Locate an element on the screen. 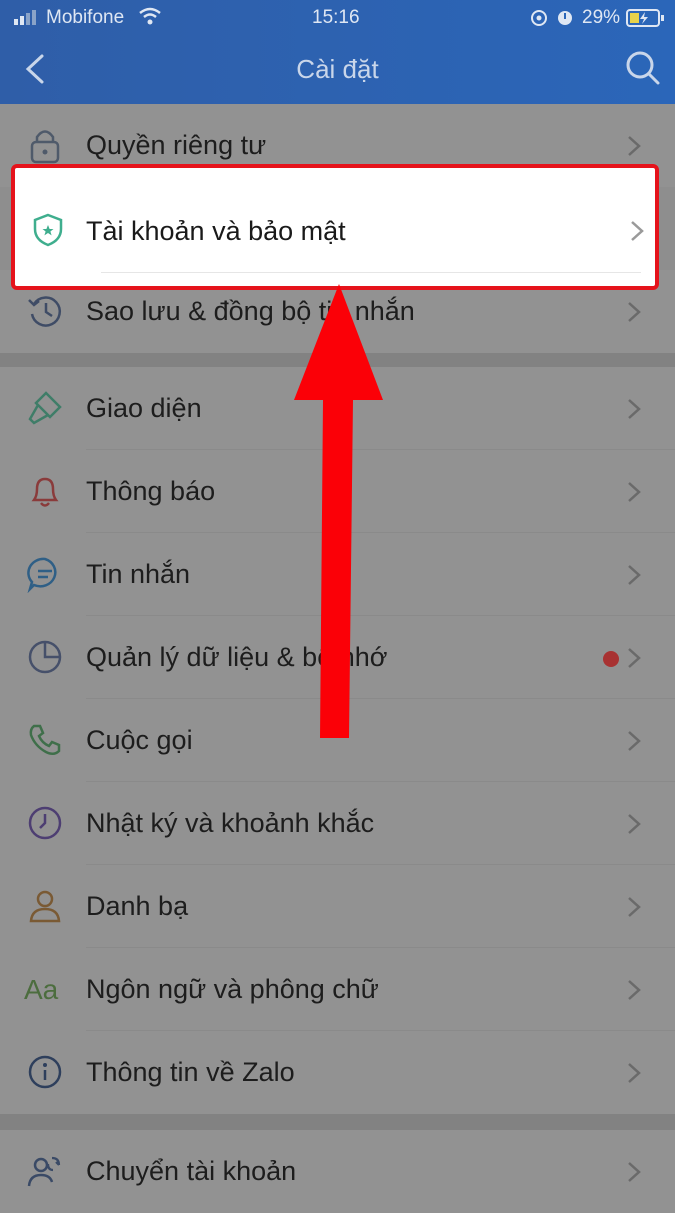 This screenshot has height=1213, width=675. highlight-frame: Tài khoản và bảo mật is located at coordinates (335, 227).